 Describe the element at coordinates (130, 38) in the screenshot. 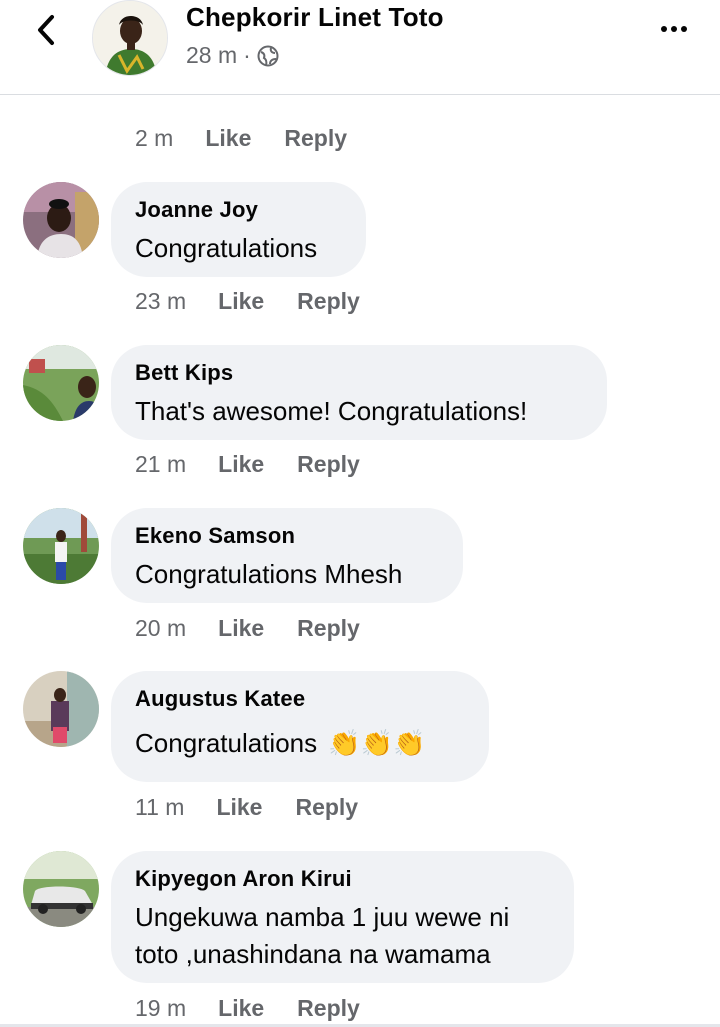

I see `author-avatar` at that location.